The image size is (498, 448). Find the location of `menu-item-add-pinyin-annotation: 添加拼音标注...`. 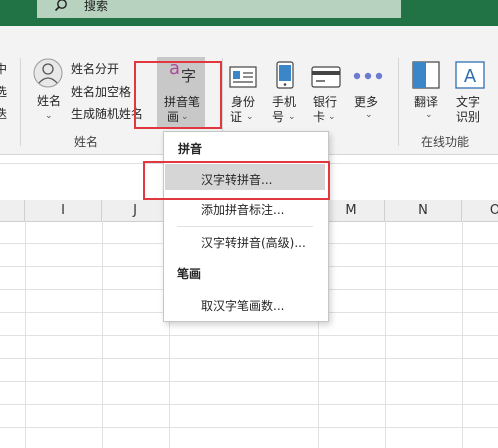

menu-item-add-pinyin-annotation: 添加拼音标注... is located at coordinates (242, 209).